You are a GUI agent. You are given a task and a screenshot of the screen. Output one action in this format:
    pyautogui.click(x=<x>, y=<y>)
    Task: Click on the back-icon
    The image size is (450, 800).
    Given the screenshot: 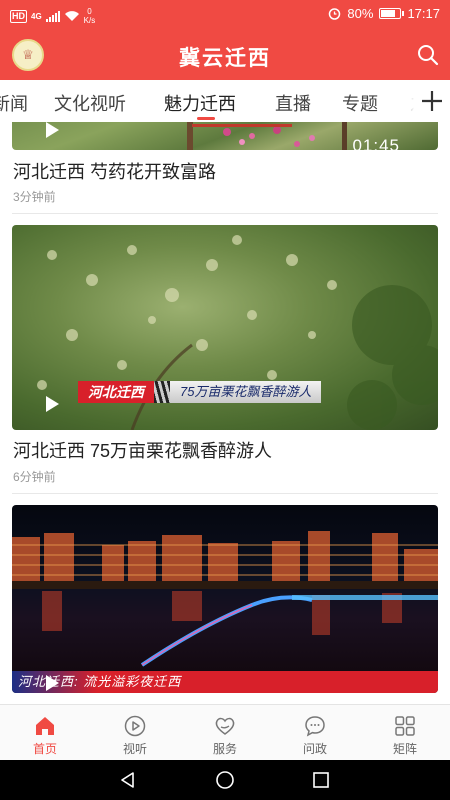 What is the action you would take?
    pyautogui.click(x=128, y=780)
    